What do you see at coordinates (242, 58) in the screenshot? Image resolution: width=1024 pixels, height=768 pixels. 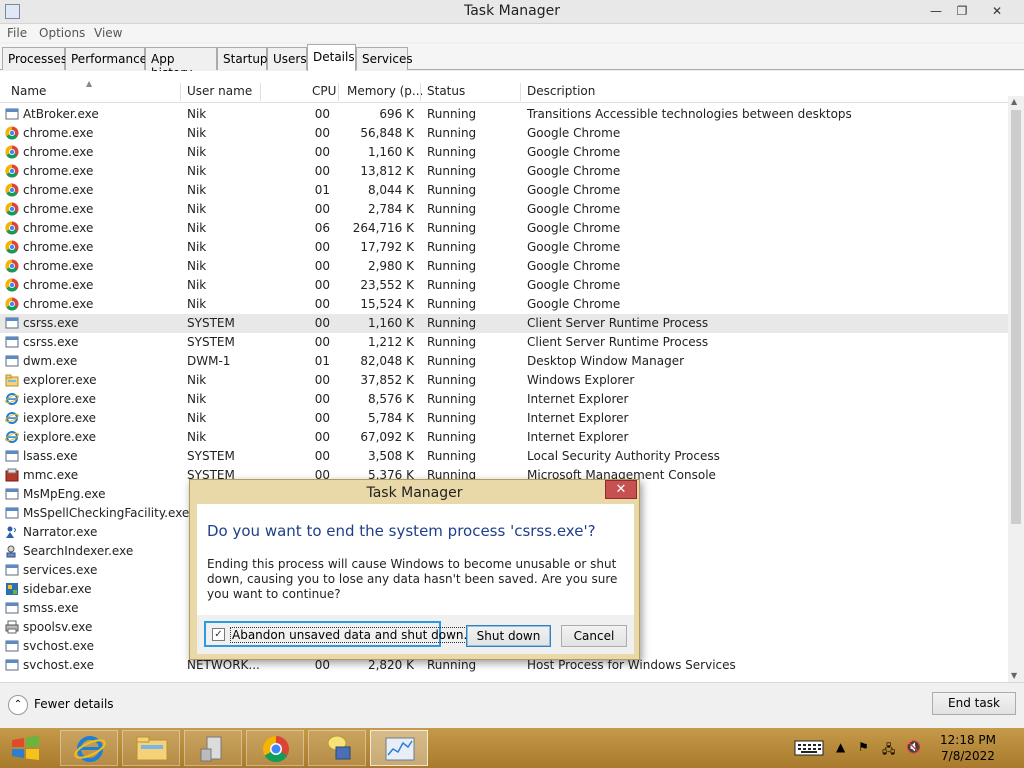 I see `tab-startup: Startup` at bounding box center [242, 58].